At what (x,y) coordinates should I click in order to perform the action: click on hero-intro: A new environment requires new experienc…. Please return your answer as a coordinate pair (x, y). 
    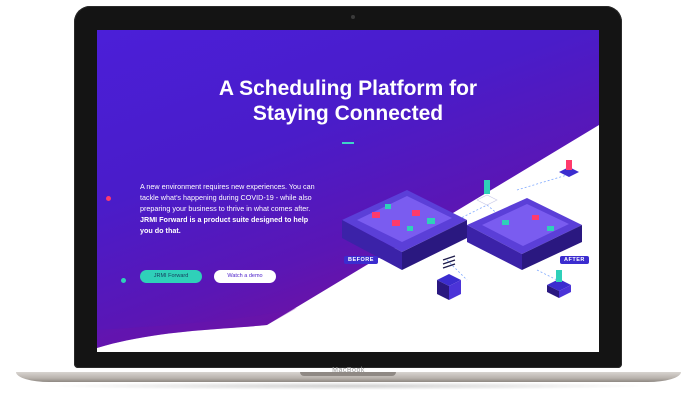
    Looking at the image, I should click on (230, 208).